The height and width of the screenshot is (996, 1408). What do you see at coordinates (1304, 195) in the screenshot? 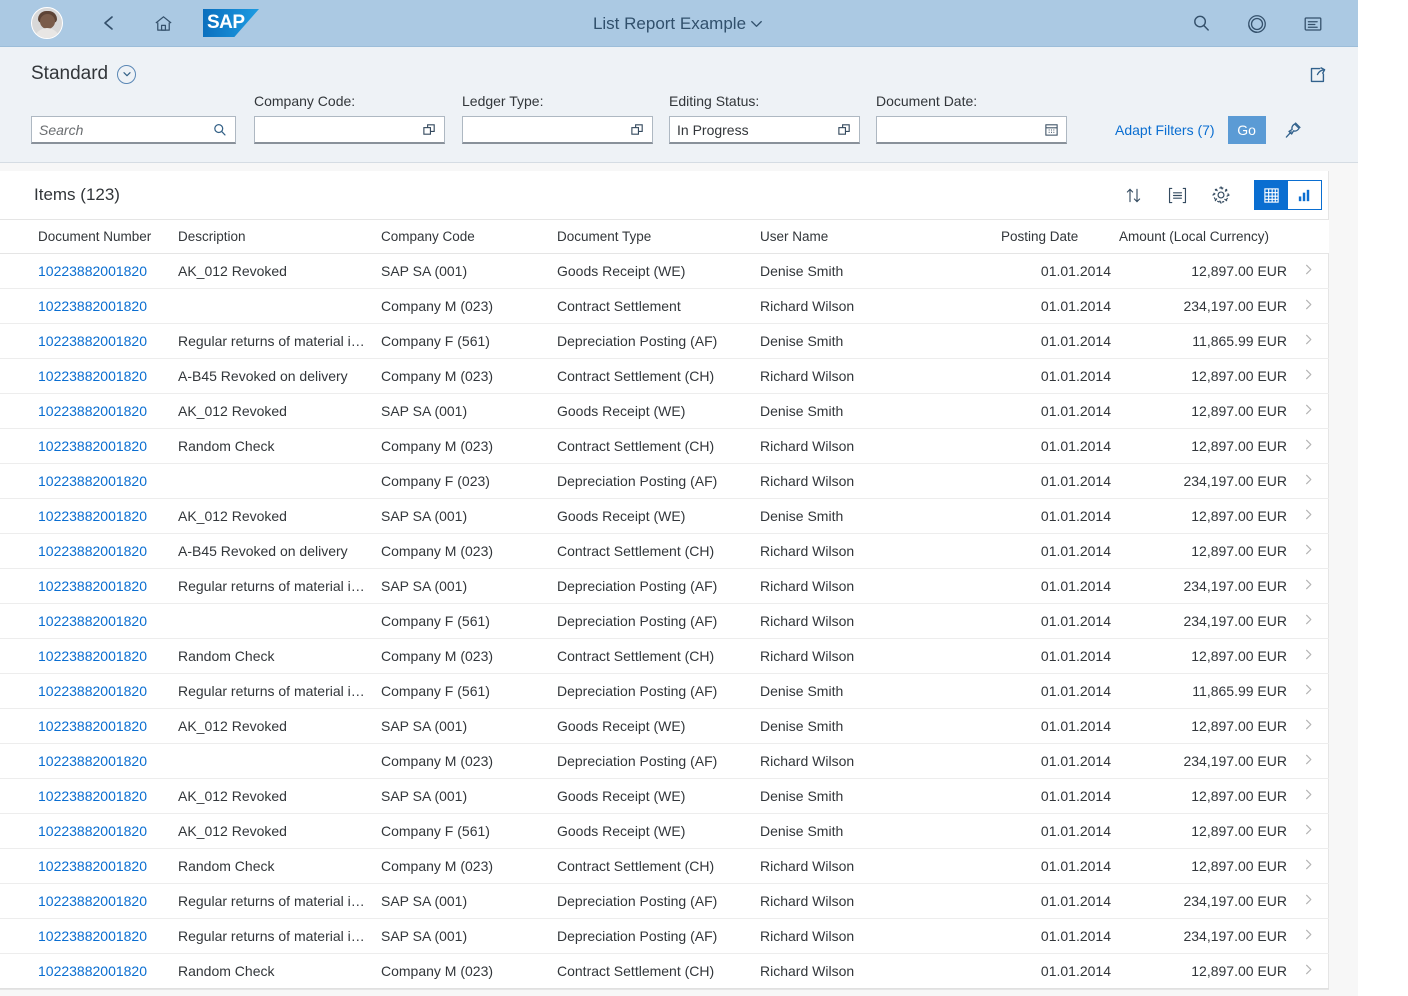
I see `chart-view-icon` at bounding box center [1304, 195].